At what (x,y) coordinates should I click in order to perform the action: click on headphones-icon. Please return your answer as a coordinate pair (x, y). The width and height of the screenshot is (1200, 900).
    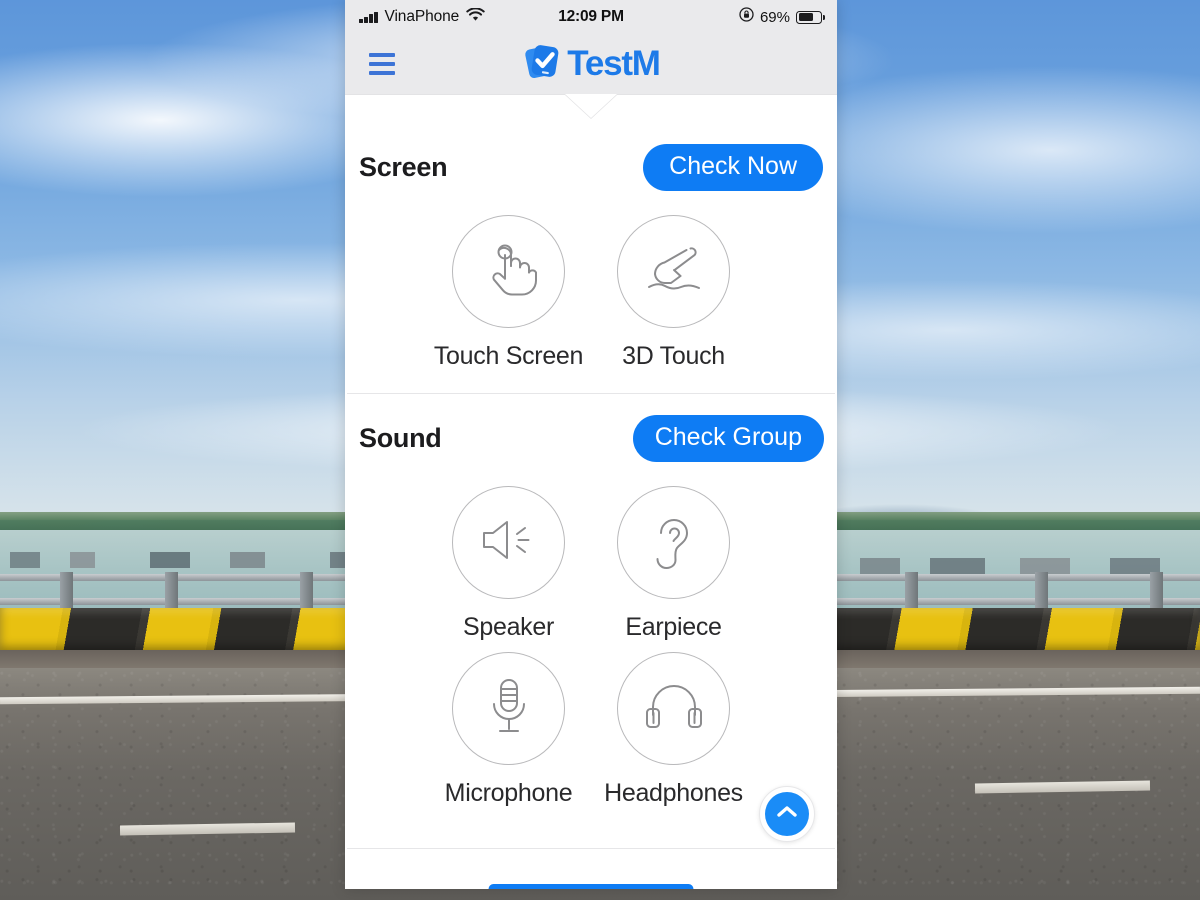
    Looking at the image, I should click on (674, 708).